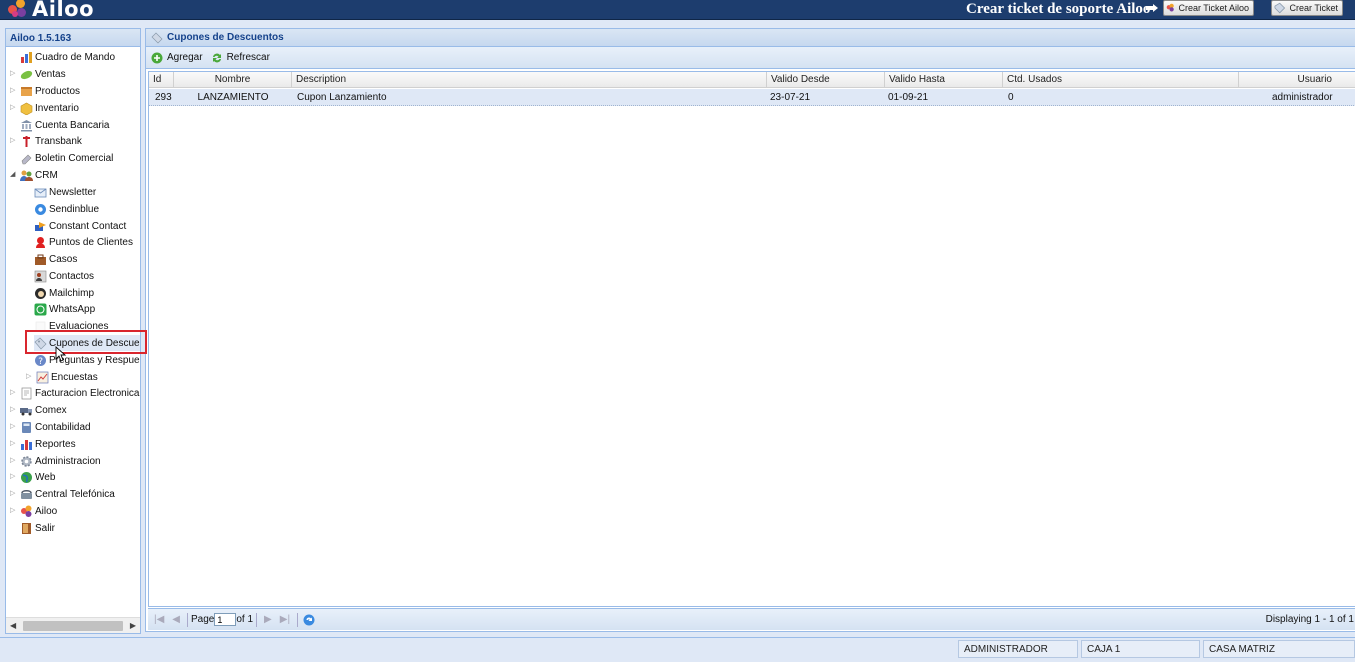 The height and width of the screenshot is (662, 1355). I want to click on refresh-button: Refrescar, so click(240, 58).